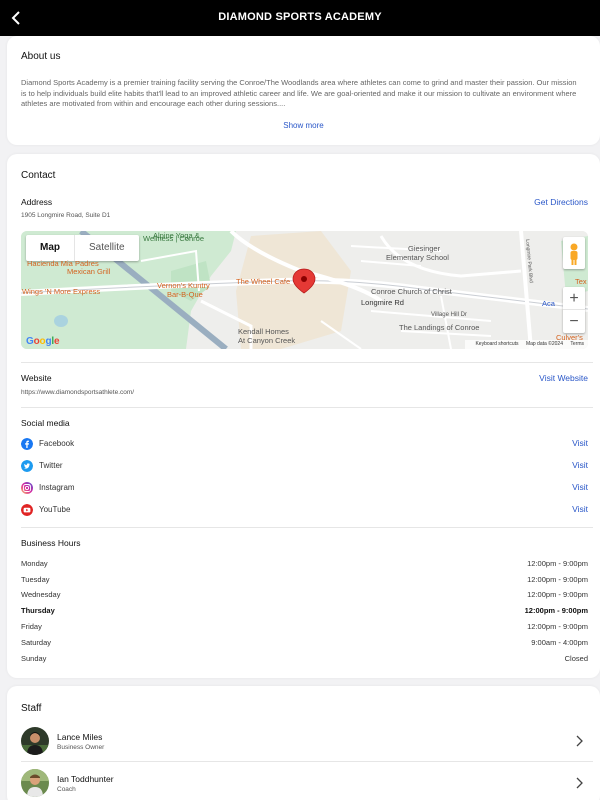  Describe the element at coordinates (41, 594) in the screenshot. I see `hours-day: Wednesday` at that location.